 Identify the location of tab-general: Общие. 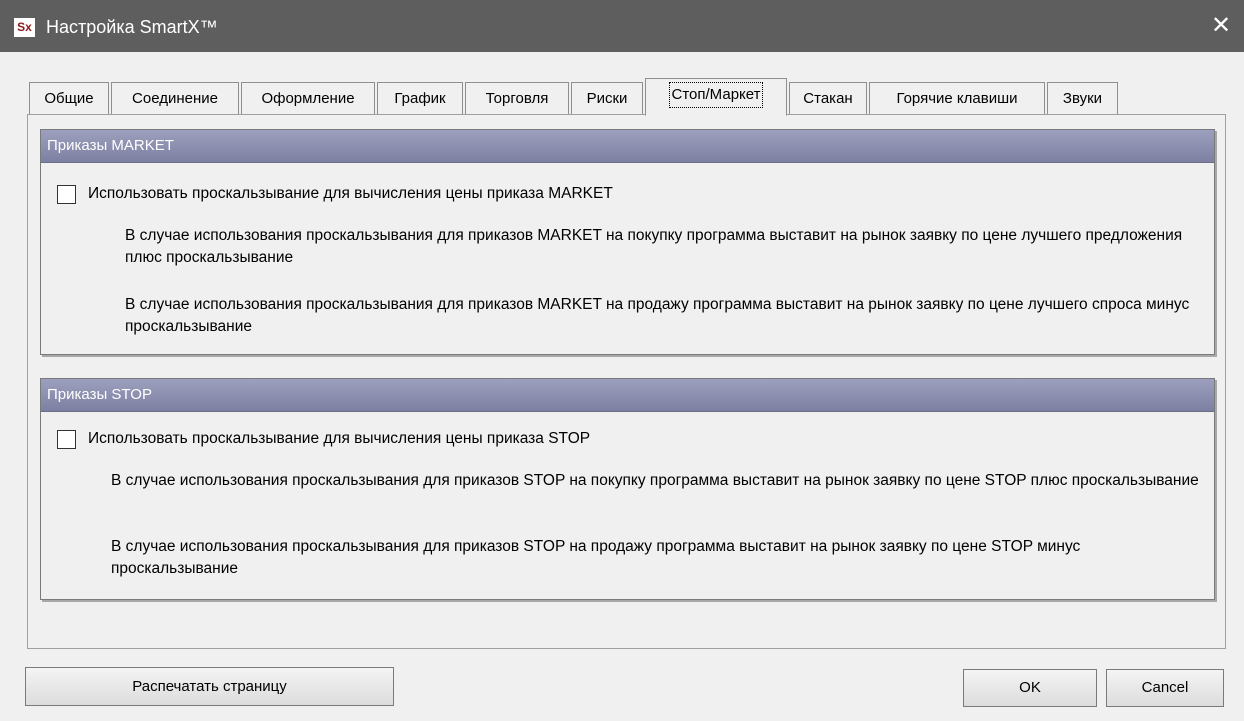
(69, 98).